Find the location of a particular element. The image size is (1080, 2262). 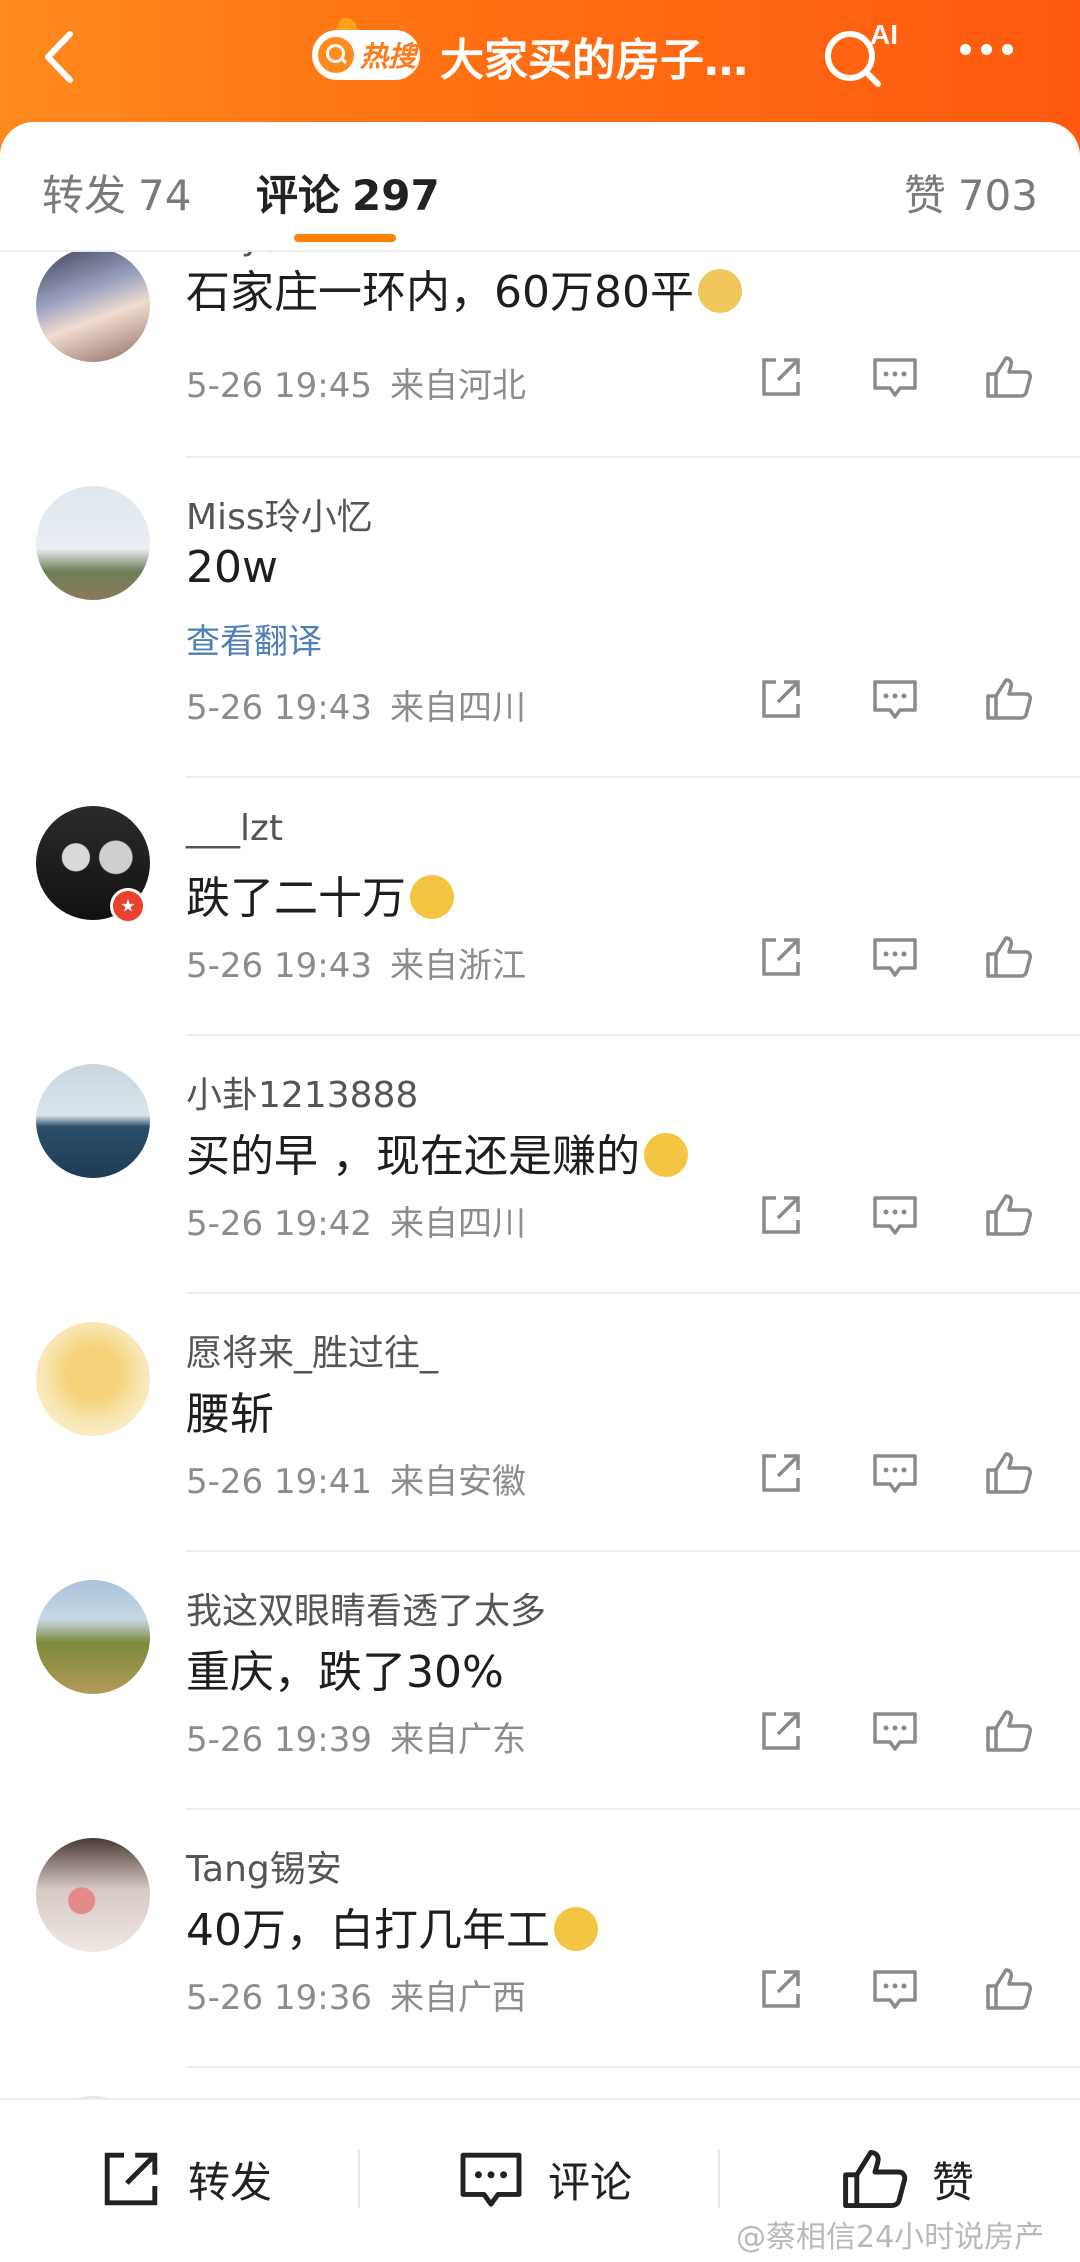

comment-location: 来自广东 is located at coordinates (457, 1740).